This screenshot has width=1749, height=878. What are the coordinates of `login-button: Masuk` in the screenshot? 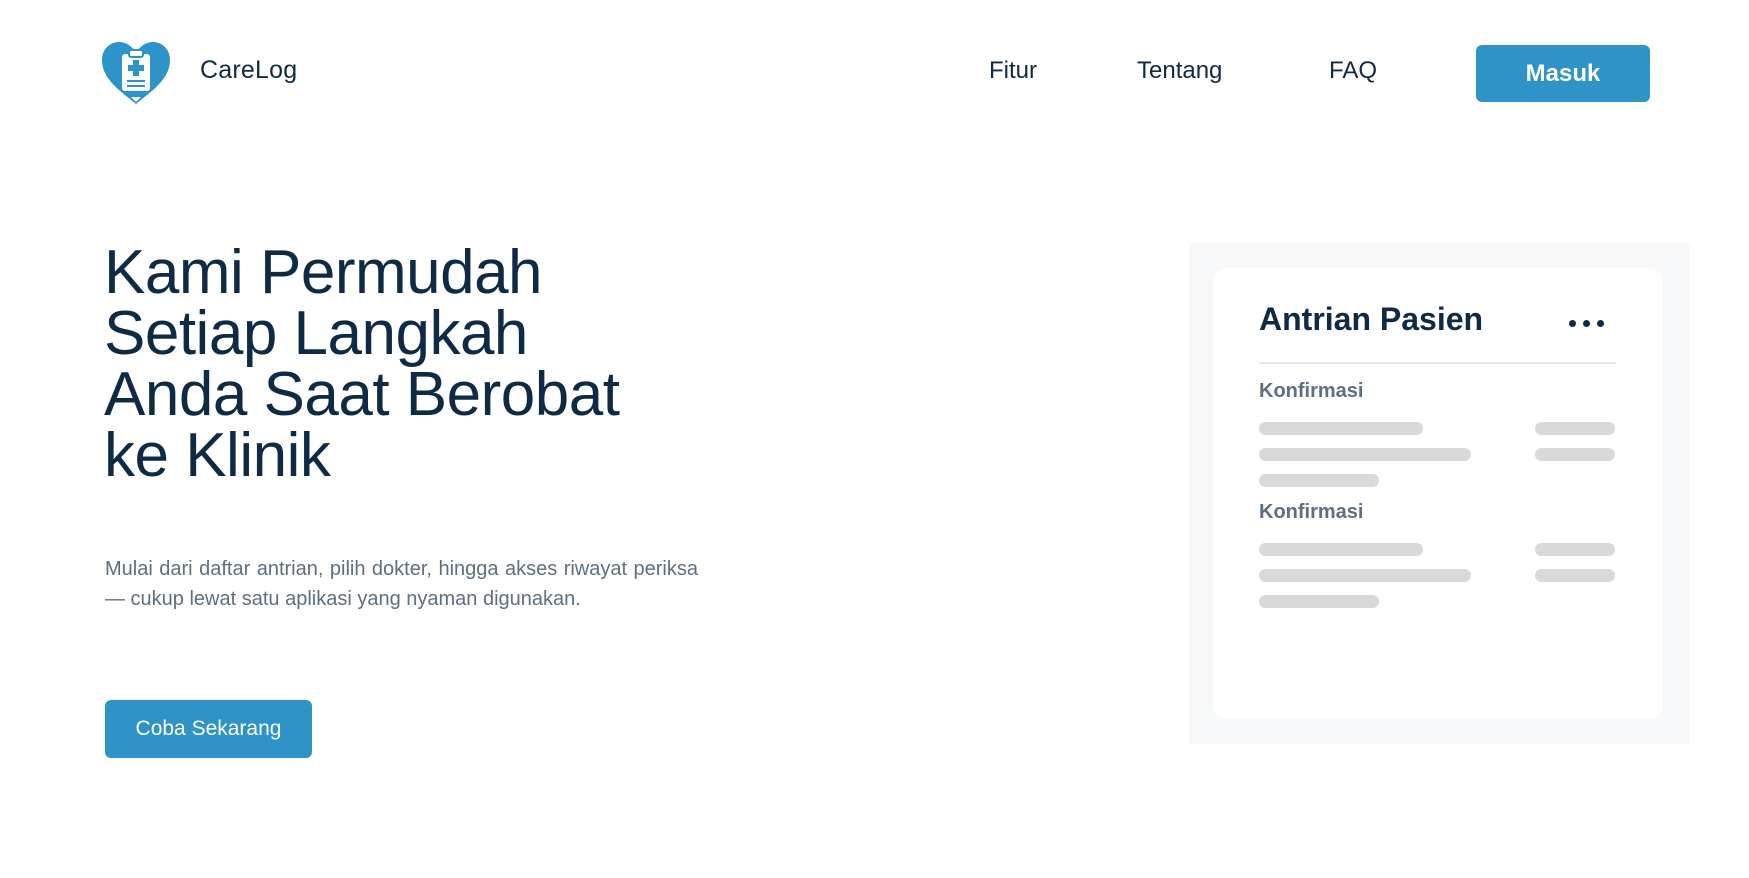 It's located at (1563, 73).